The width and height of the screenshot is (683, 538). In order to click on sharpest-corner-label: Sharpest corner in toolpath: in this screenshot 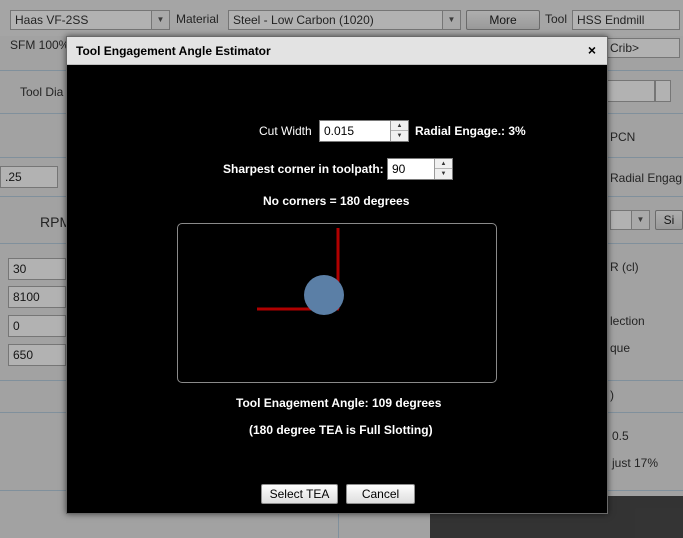, I will do `click(303, 169)`.